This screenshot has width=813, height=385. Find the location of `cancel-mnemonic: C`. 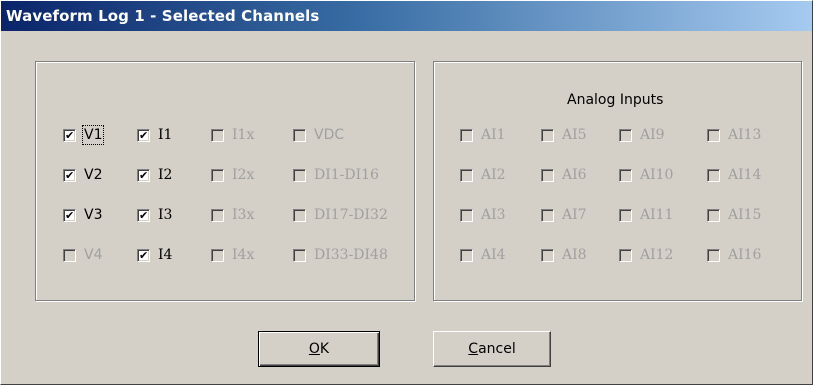

cancel-mnemonic: C is located at coordinates (473, 349).